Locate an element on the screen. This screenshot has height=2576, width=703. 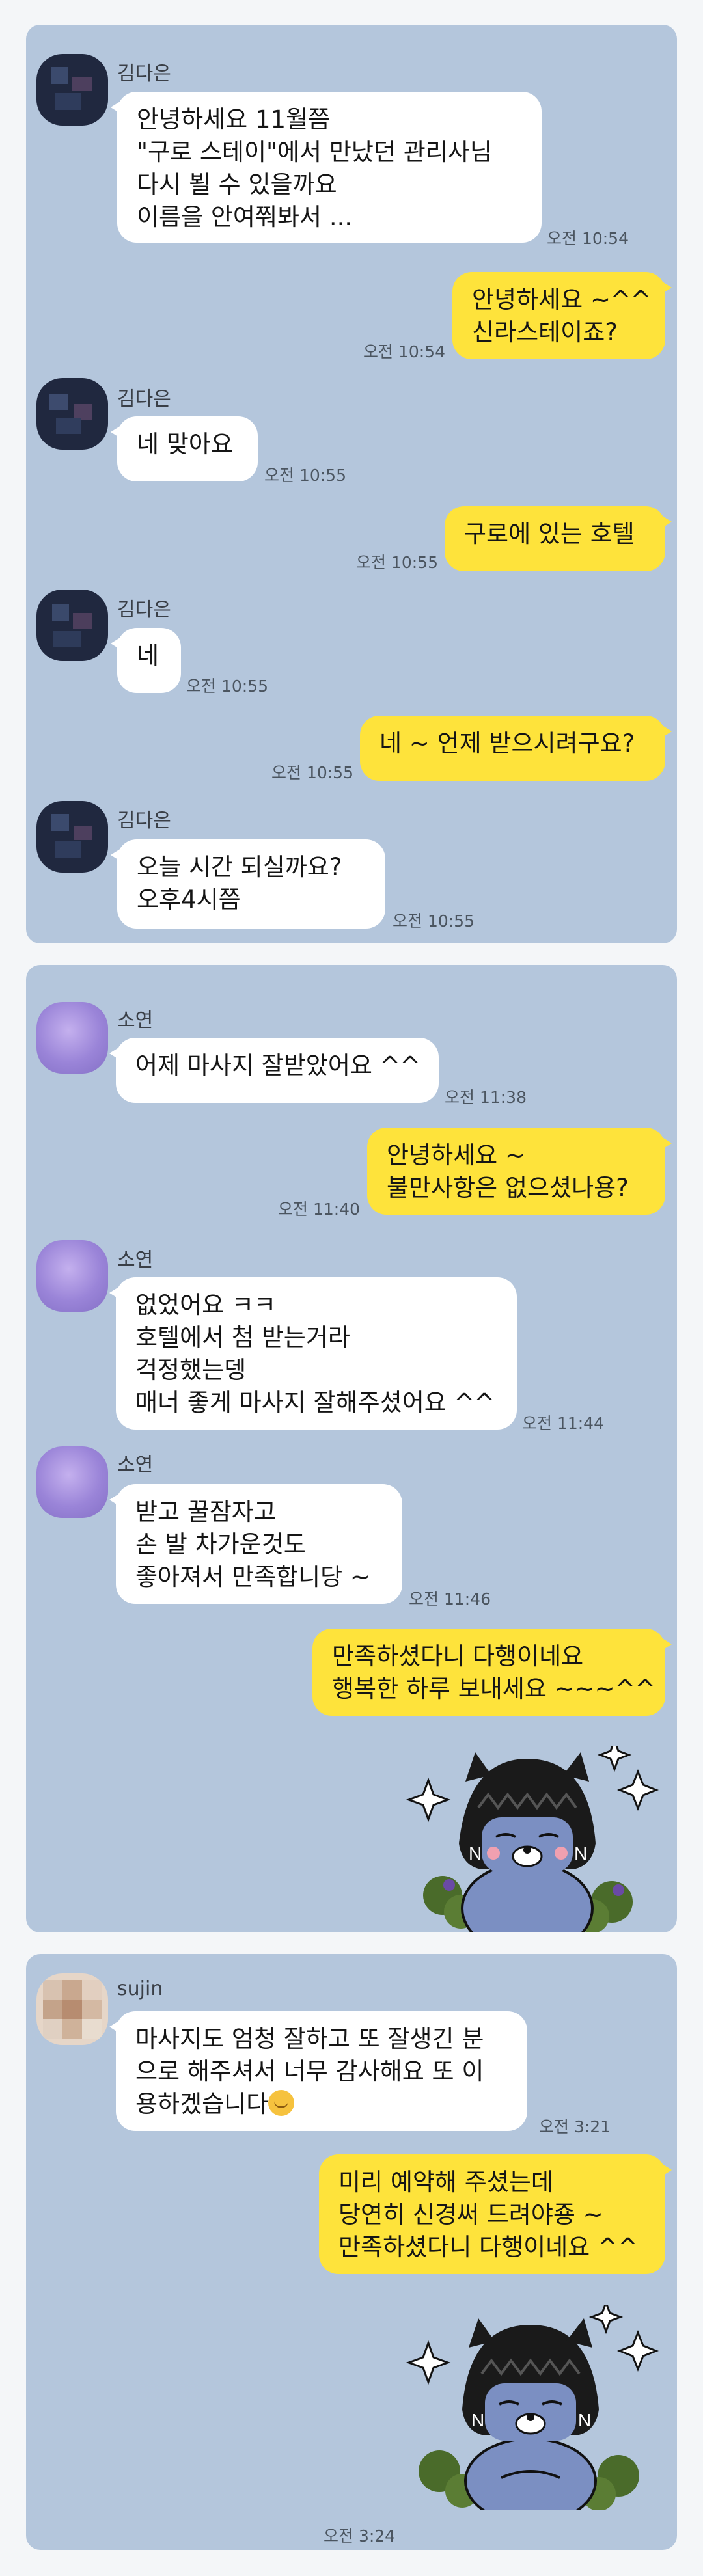
outgoing-message-bubble: 네 ~ 언제 받으시려구요? is located at coordinates (516, 748).